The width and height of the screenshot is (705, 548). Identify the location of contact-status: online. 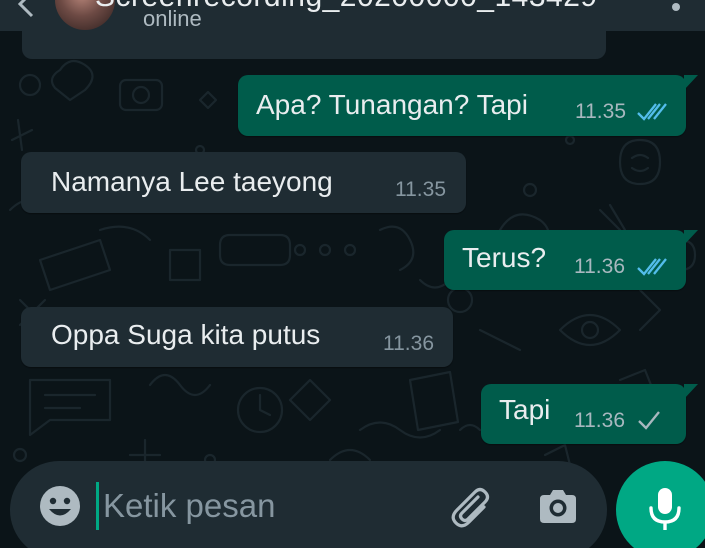
(172, 18).